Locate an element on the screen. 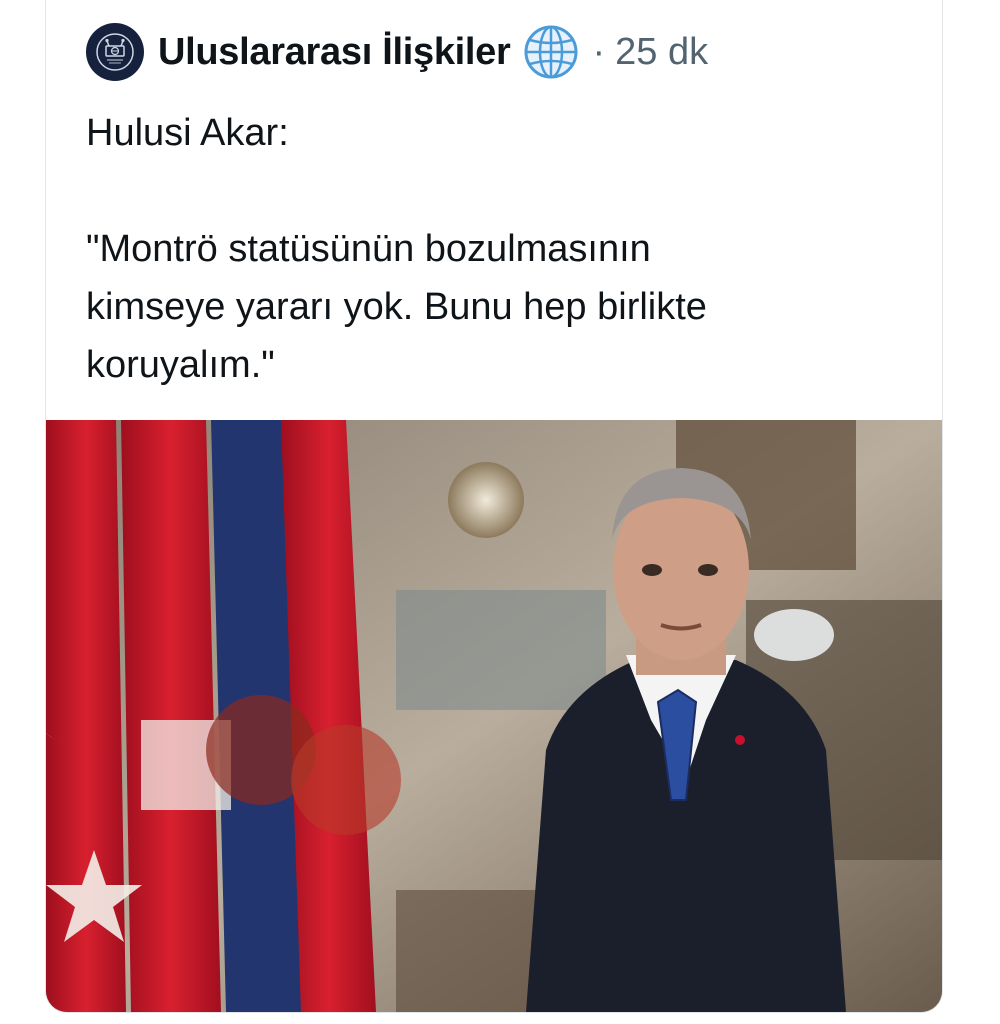 The image size is (1000, 1024). tweet-header: Uluslararası İlişkiler · 25 dk is located at coordinates (397, 52).